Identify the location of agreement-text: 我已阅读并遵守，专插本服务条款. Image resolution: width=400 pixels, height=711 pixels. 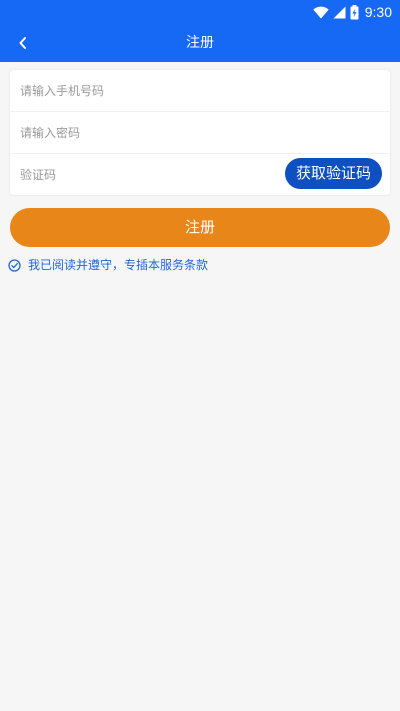
(118, 265).